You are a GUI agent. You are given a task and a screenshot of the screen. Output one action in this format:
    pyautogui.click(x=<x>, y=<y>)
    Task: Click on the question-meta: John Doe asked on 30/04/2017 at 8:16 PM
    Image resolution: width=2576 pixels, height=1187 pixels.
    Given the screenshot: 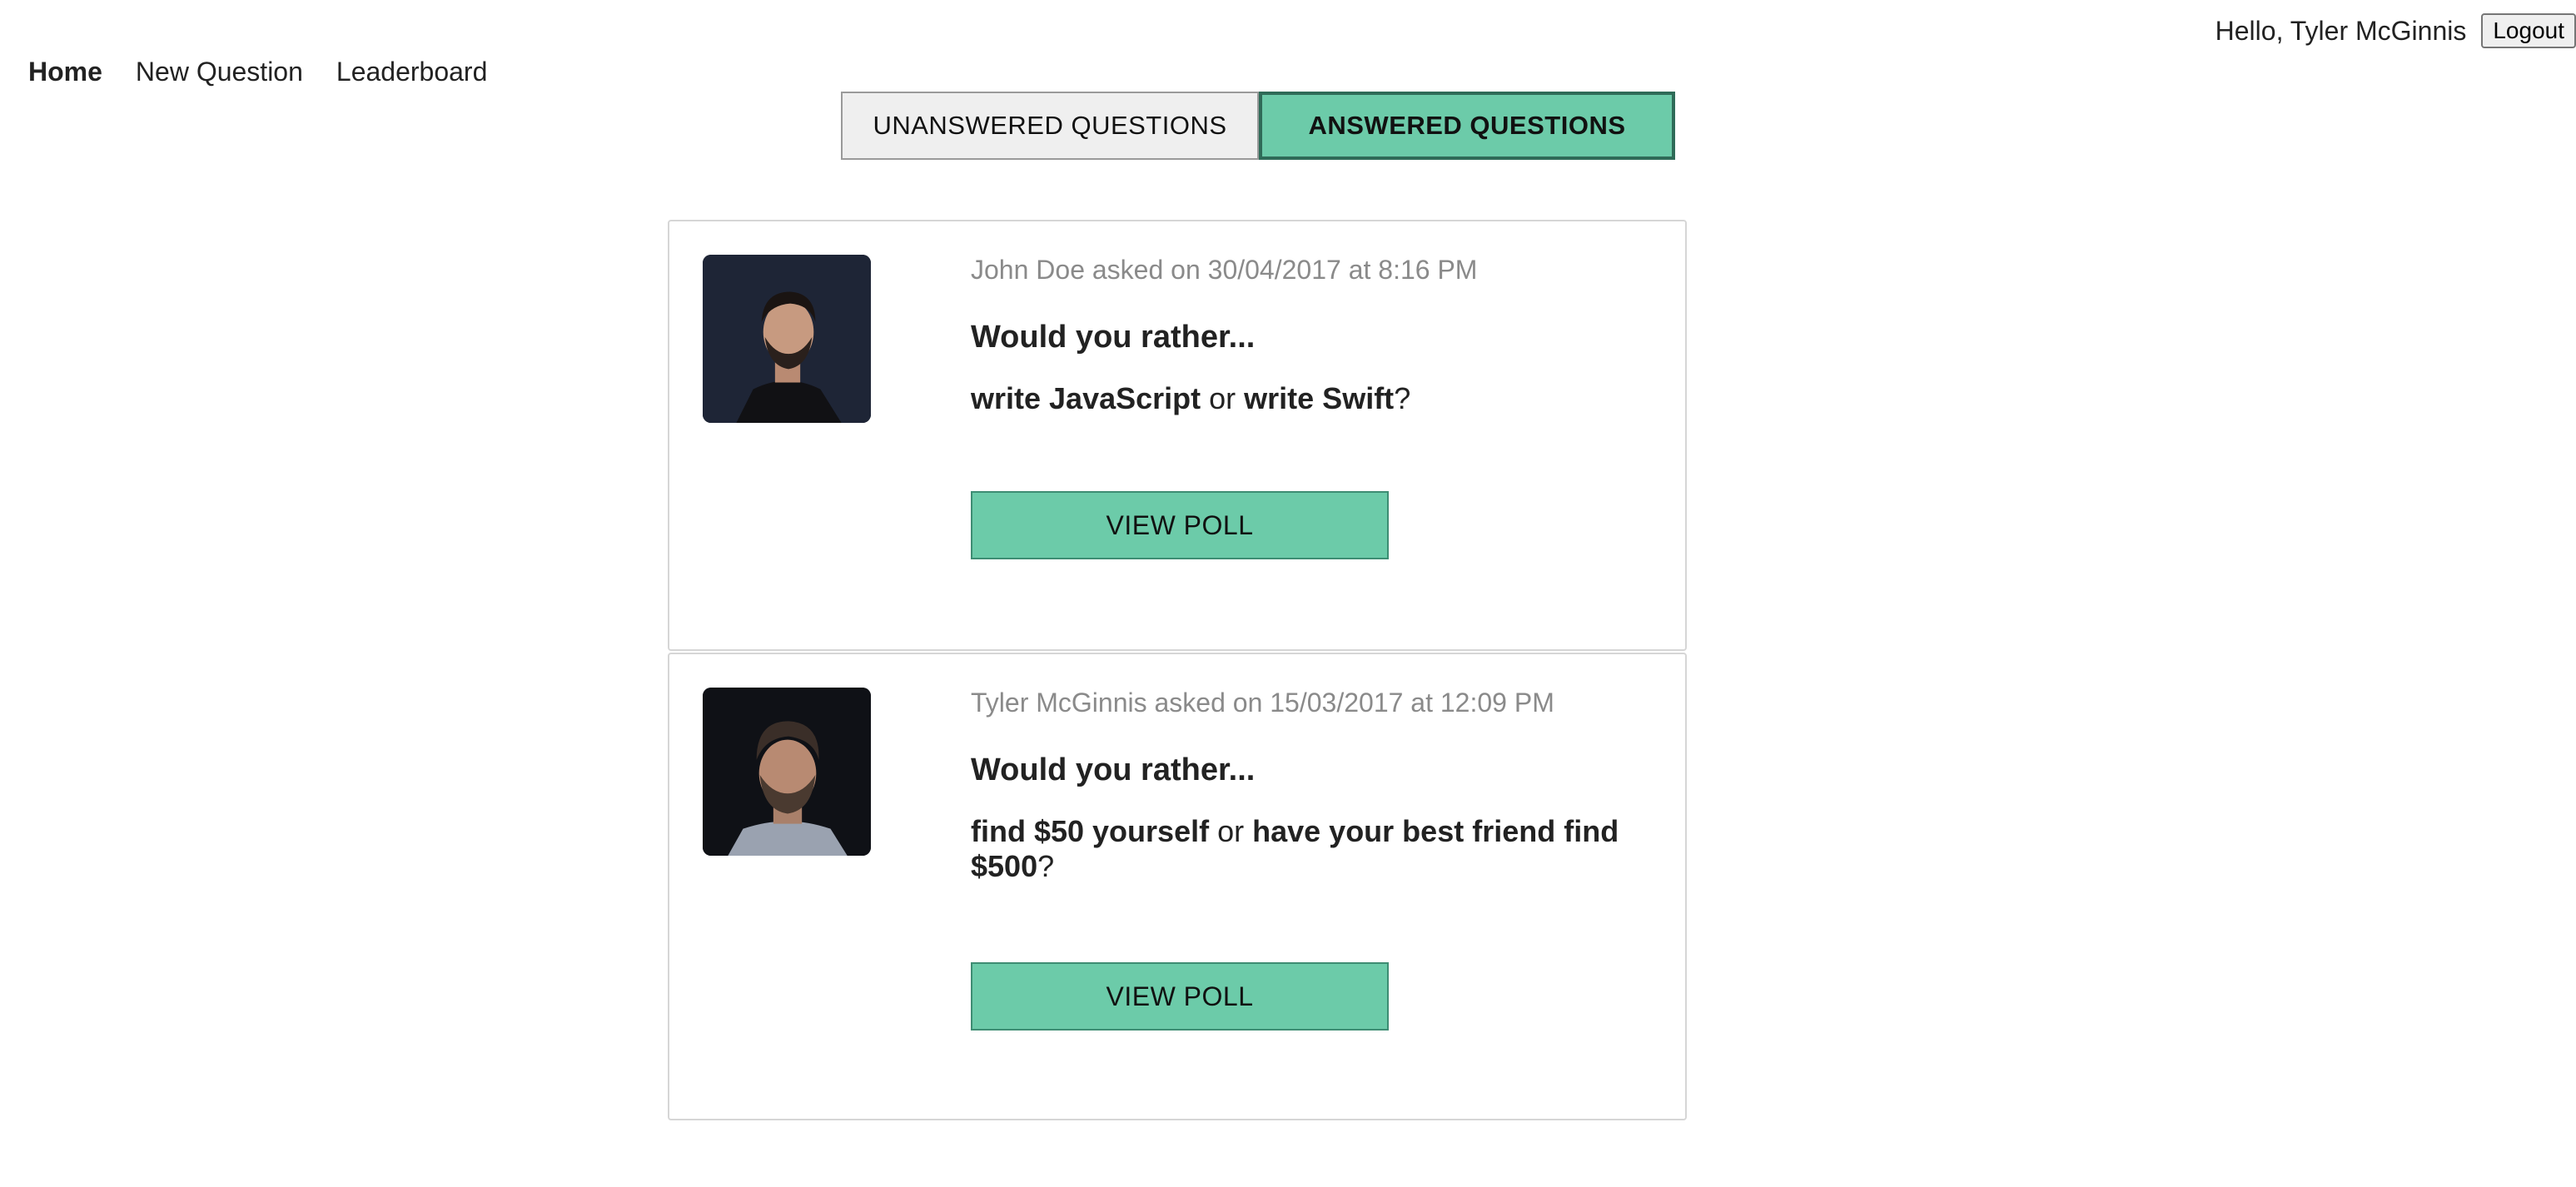 What is the action you would take?
    pyautogui.click(x=1224, y=270)
    